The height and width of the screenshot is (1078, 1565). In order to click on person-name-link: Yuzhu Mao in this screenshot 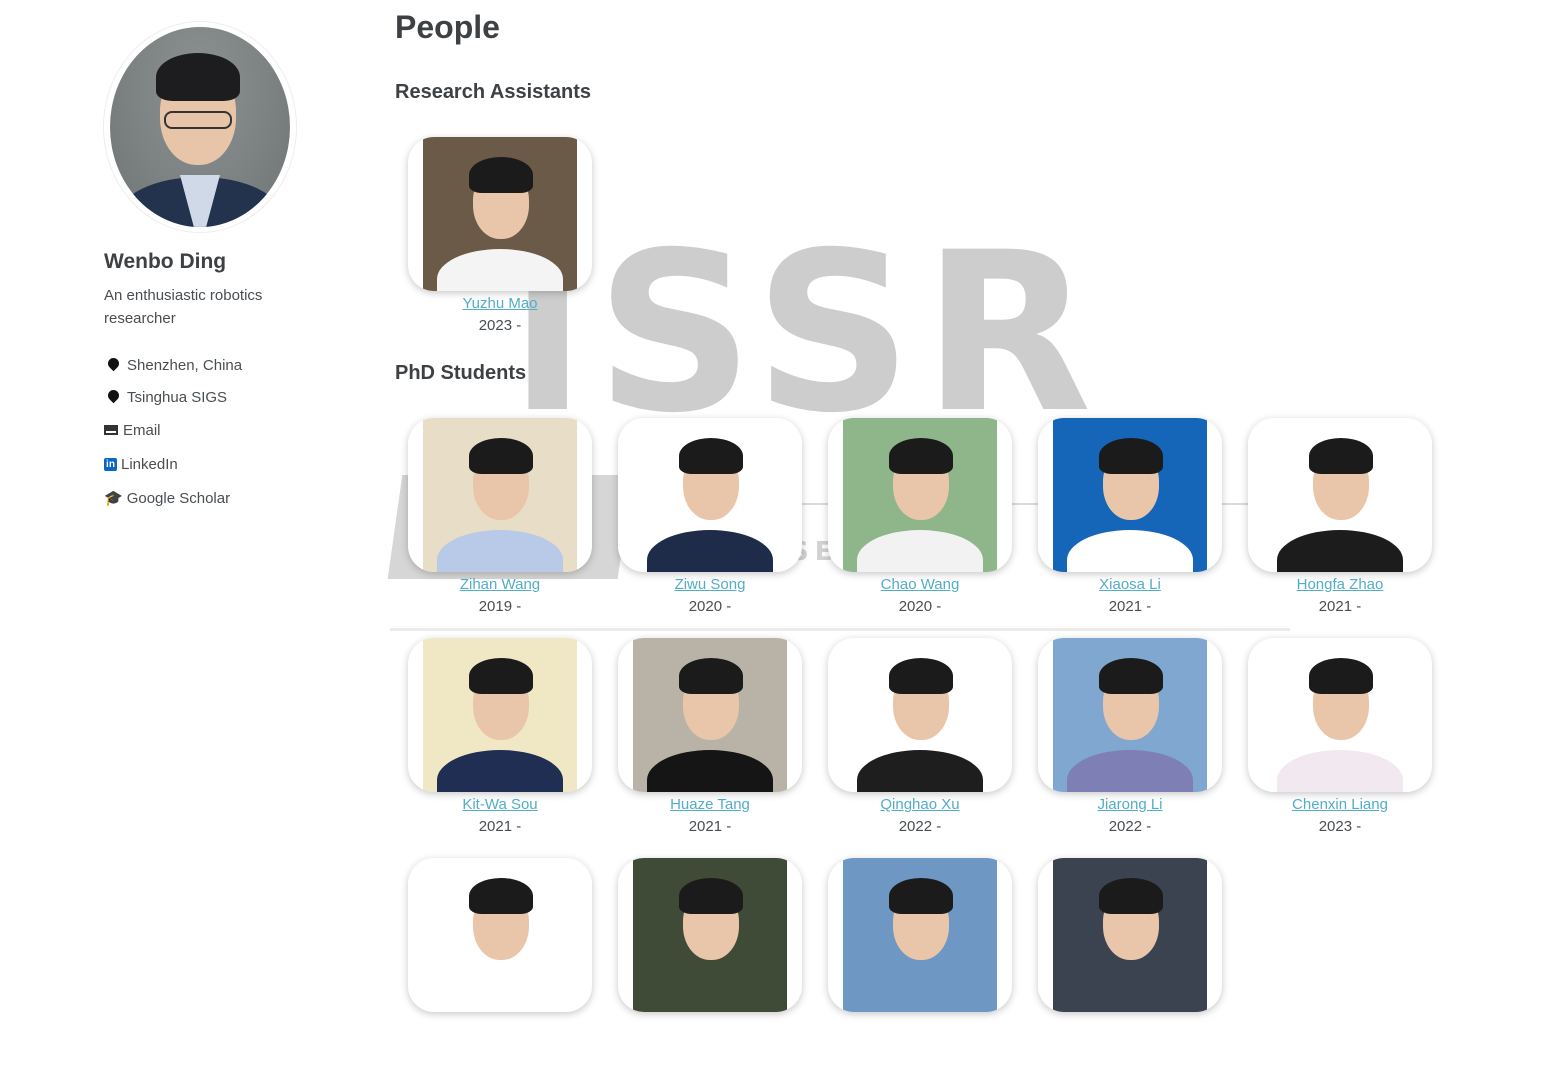, I will do `click(499, 304)`.